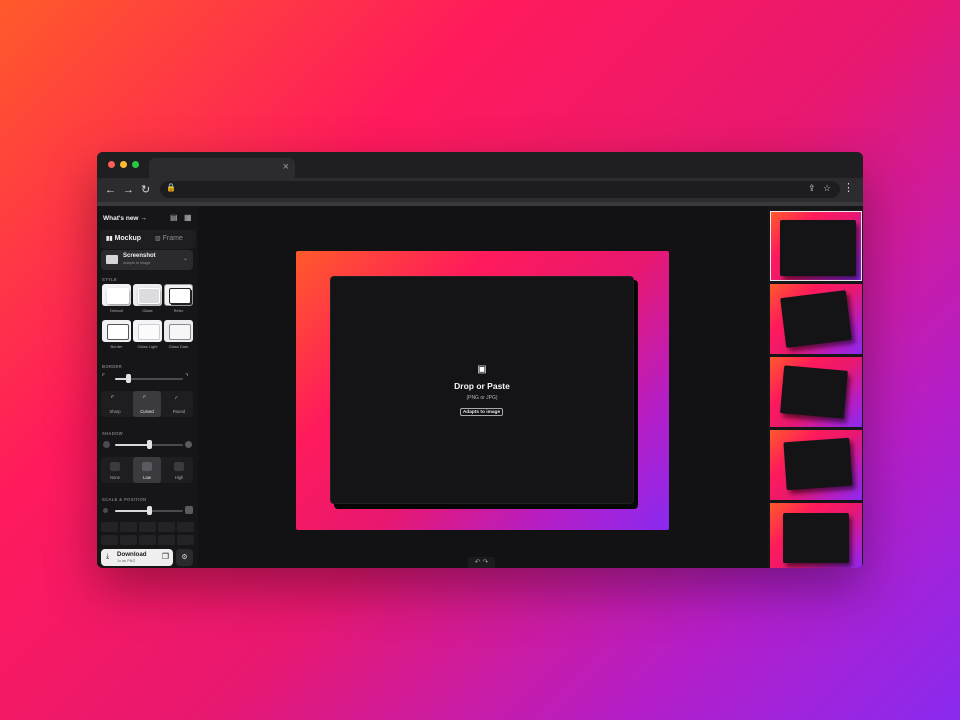 The height and width of the screenshot is (720, 960). Describe the element at coordinates (812, 188) in the screenshot. I see `share-icon: ⇪` at that location.